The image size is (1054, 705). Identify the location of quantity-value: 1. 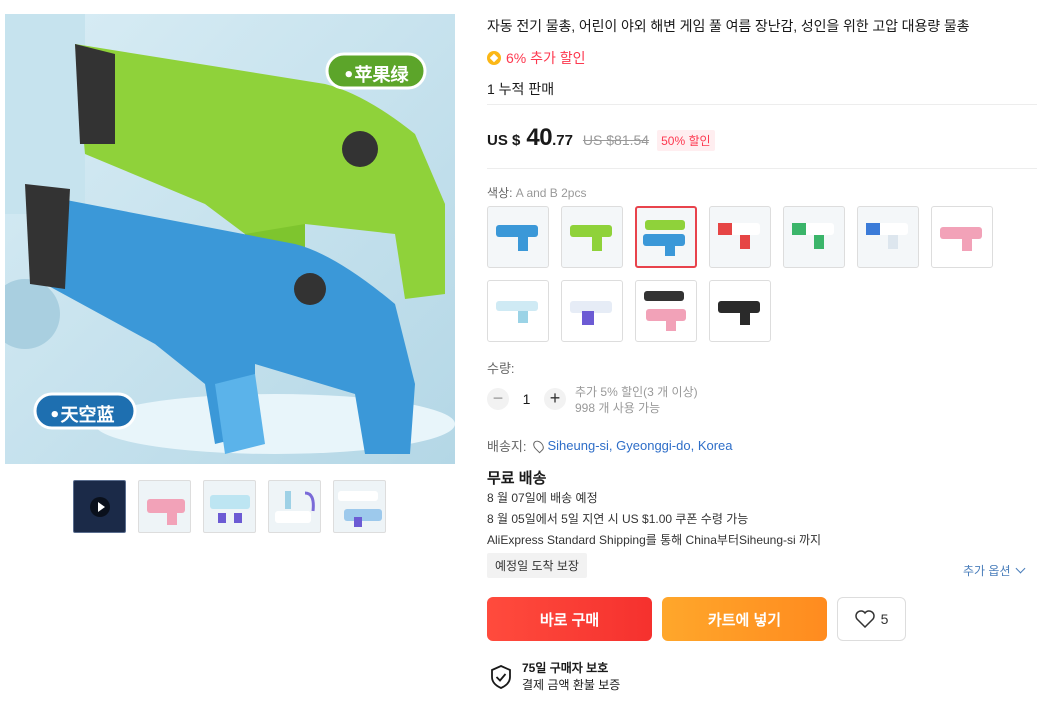
(526, 399).